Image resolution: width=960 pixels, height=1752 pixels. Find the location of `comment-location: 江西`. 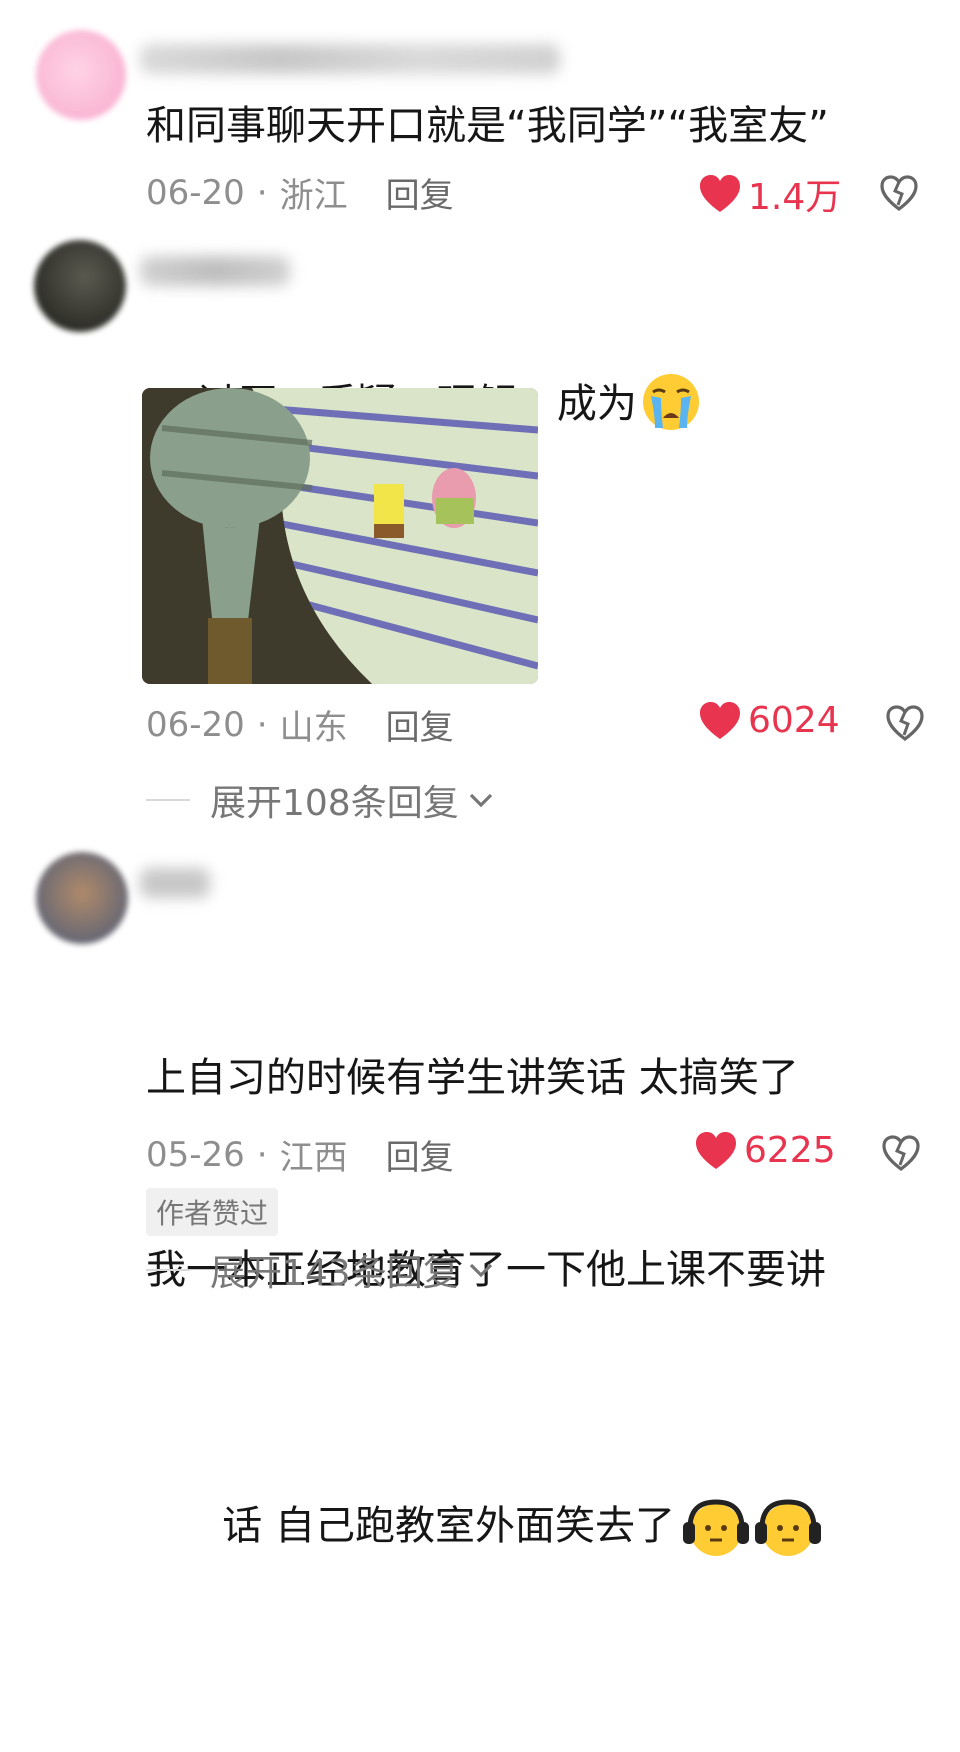

comment-location: 江西 is located at coordinates (313, 1158).